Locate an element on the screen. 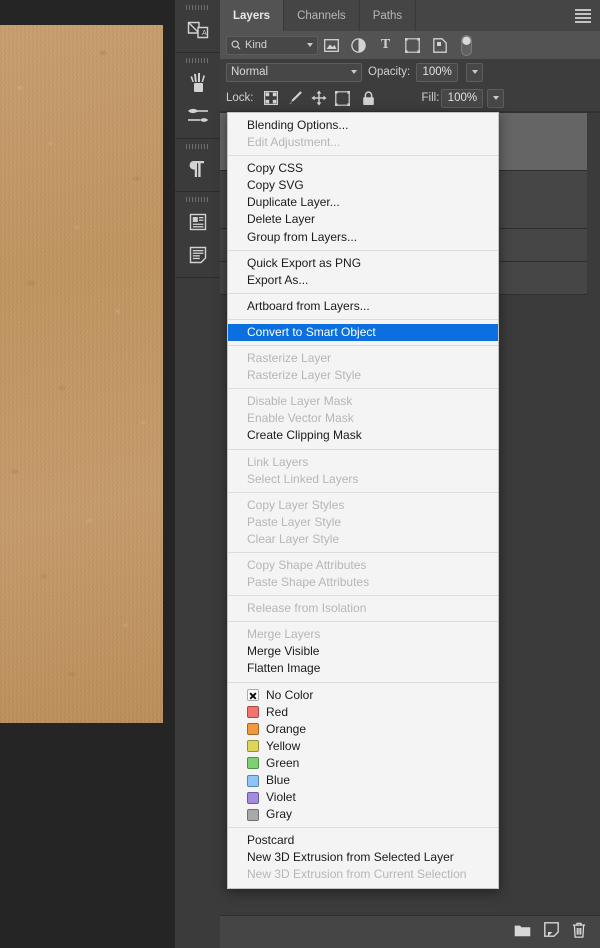 The height and width of the screenshot is (948, 600). menu-item-merge-visible: Merge Visible is located at coordinates (363, 651).